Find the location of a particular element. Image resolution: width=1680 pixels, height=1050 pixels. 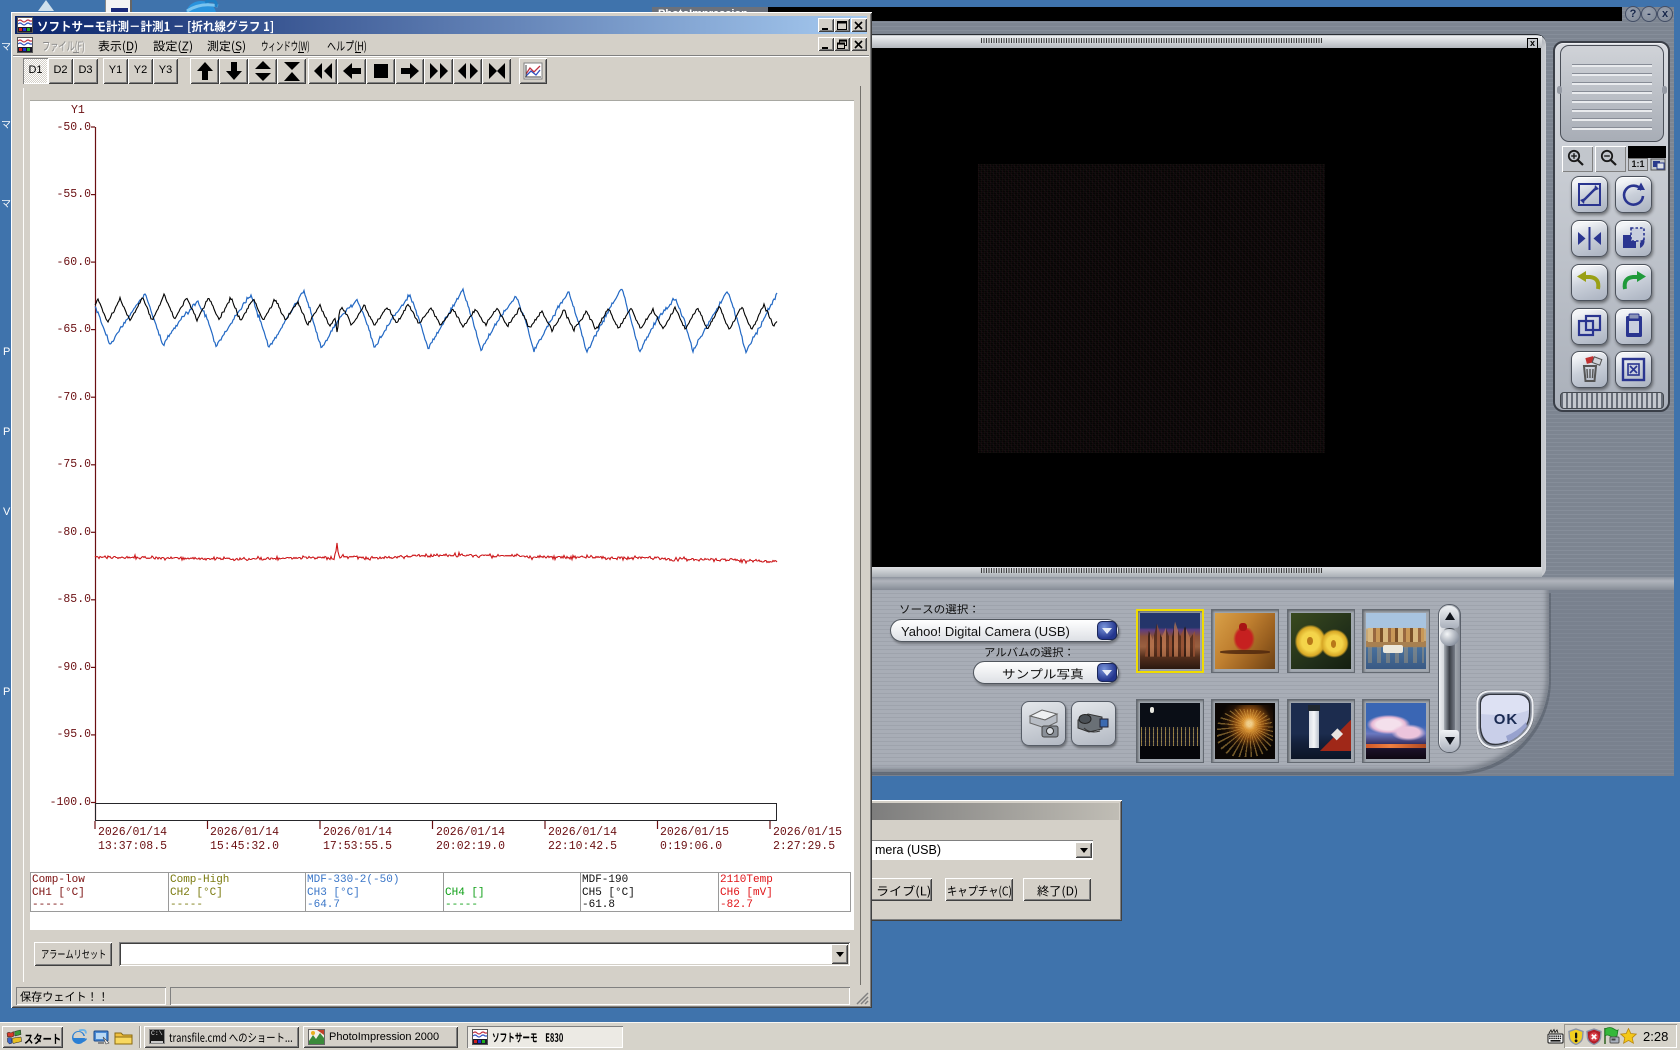

svg-text: OK is located at coordinates (1506, 719).